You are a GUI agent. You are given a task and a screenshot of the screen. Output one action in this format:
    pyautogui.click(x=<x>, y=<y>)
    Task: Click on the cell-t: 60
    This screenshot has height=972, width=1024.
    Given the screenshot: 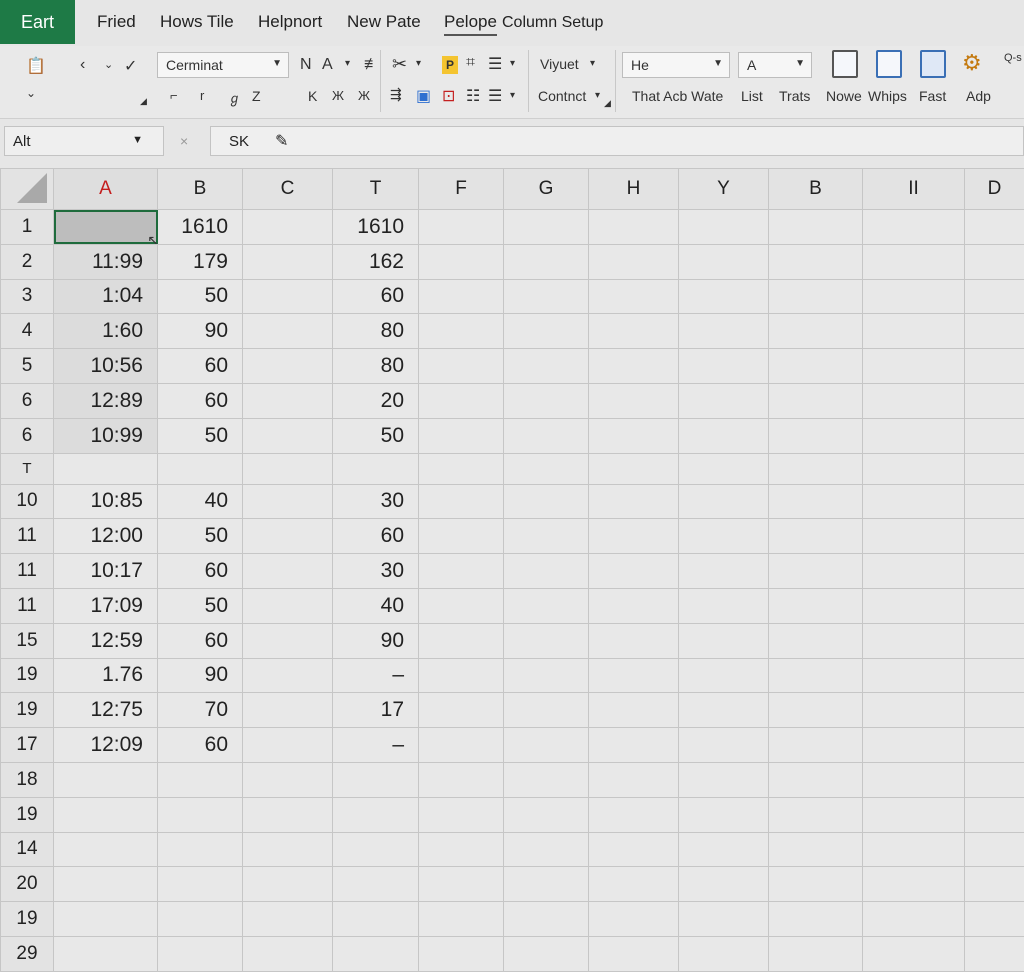 What is the action you would take?
    pyautogui.click(x=376, y=536)
    